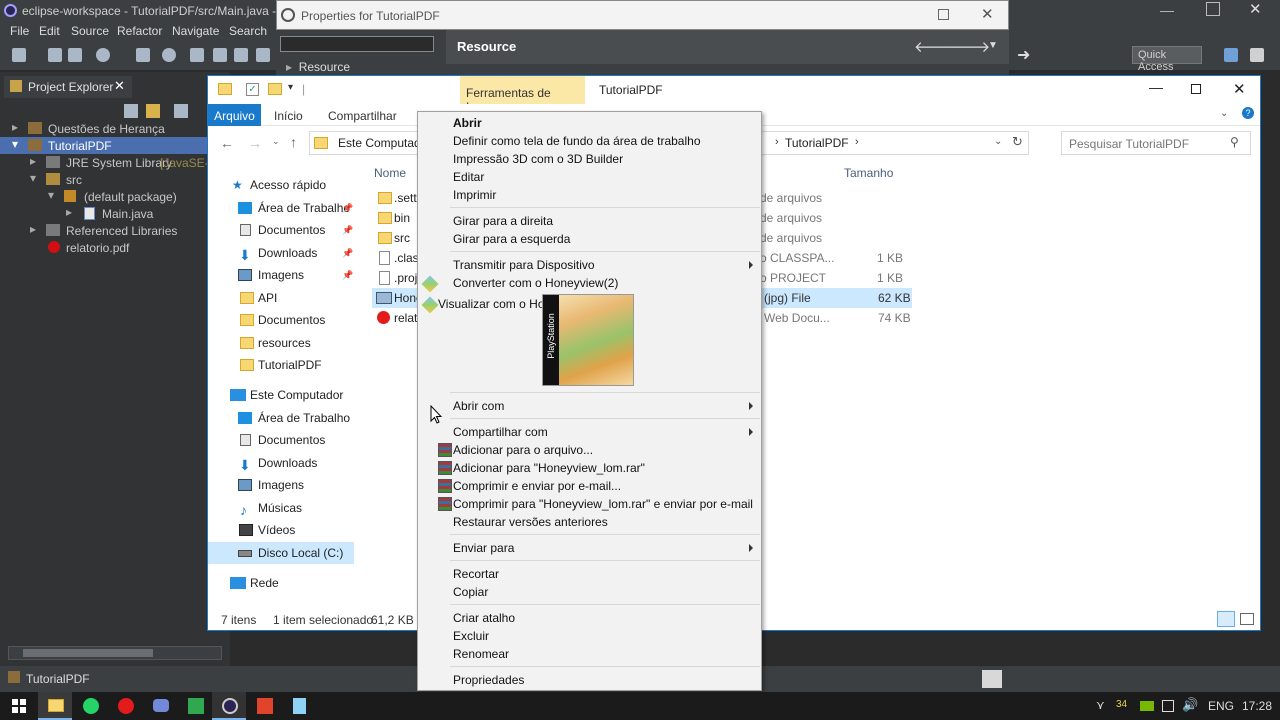 The width and height of the screenshot is (1280, 720). I want to click on taskbar-whatsapp-button, so click(90, 706).